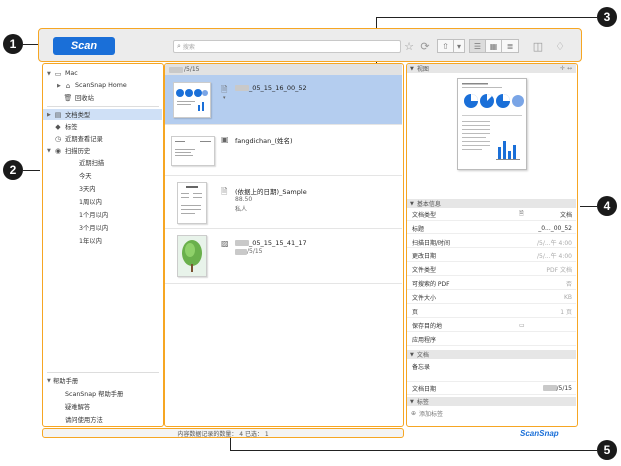 The width and height of the screenshot is (621, 466). What do you see at coordinates (491, 340) in the screenshot?
I see `property-row: 应用程序` at bounding box center [491, 340].